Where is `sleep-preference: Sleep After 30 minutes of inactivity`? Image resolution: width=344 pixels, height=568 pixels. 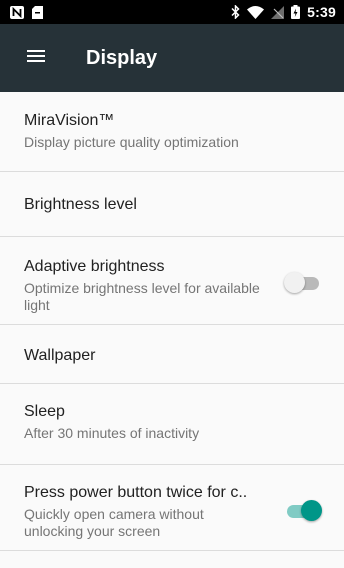
sleep-preference: Sleep After 30 minutes of inactivity is located at coordinates (172, 424).